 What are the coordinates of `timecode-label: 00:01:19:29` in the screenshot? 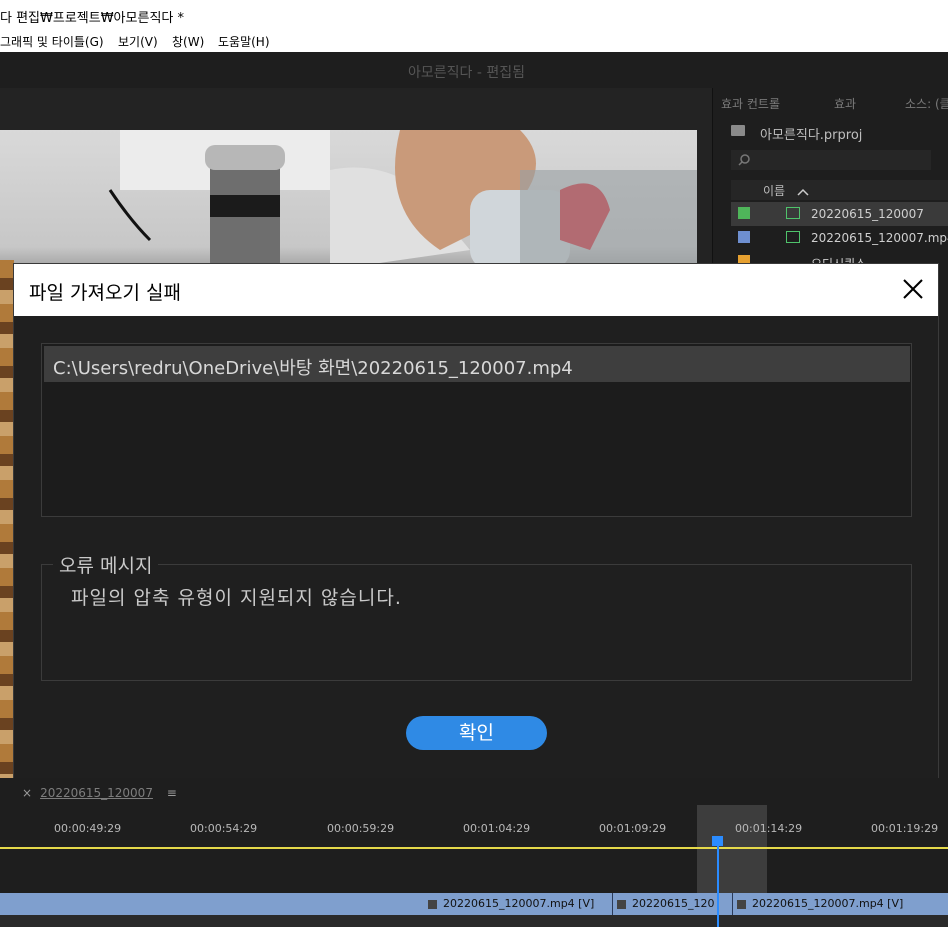 It's located at (905, 828).